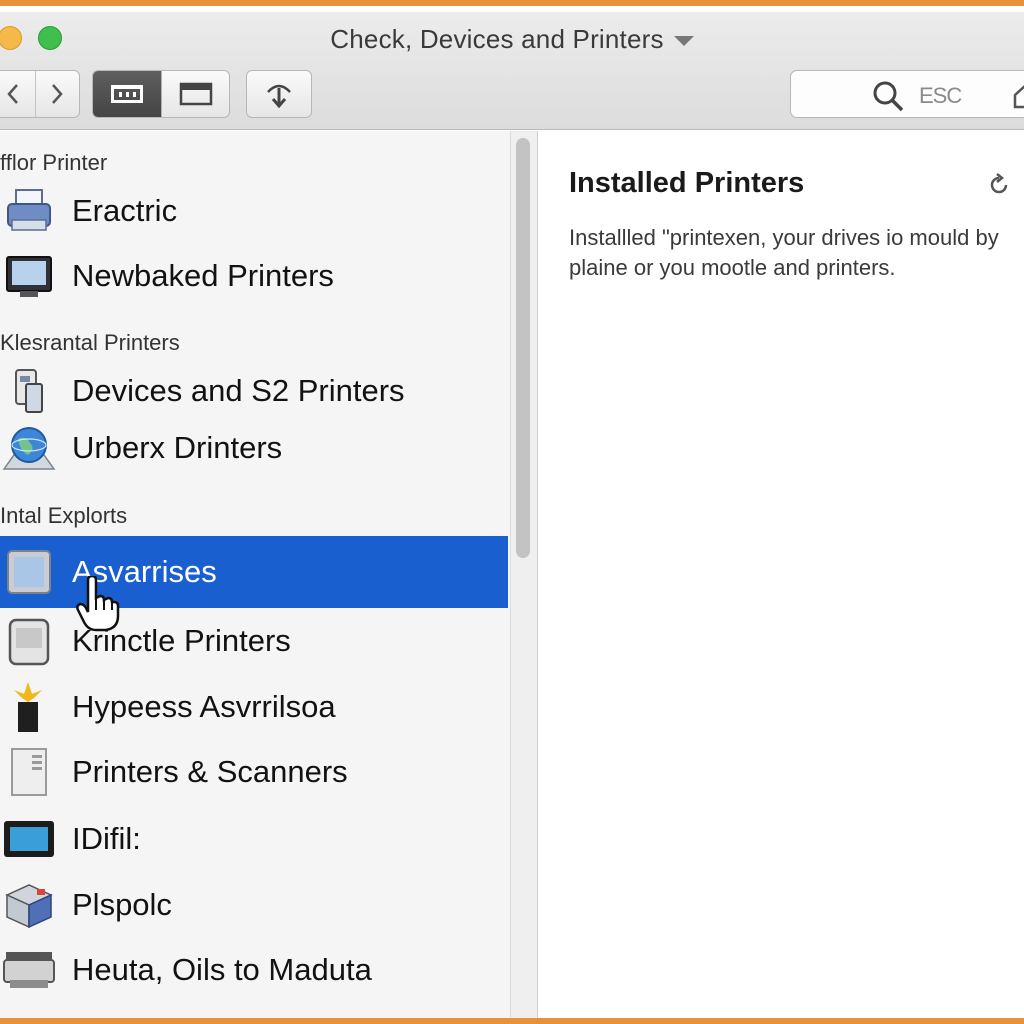 The width and height of the screenshot is (1024, 1024). What do you see at coordinates (512, 71) in the screenshot?
I see `title-bar: Check, Devices and Printers ESC` at bounding box center [512, 71].